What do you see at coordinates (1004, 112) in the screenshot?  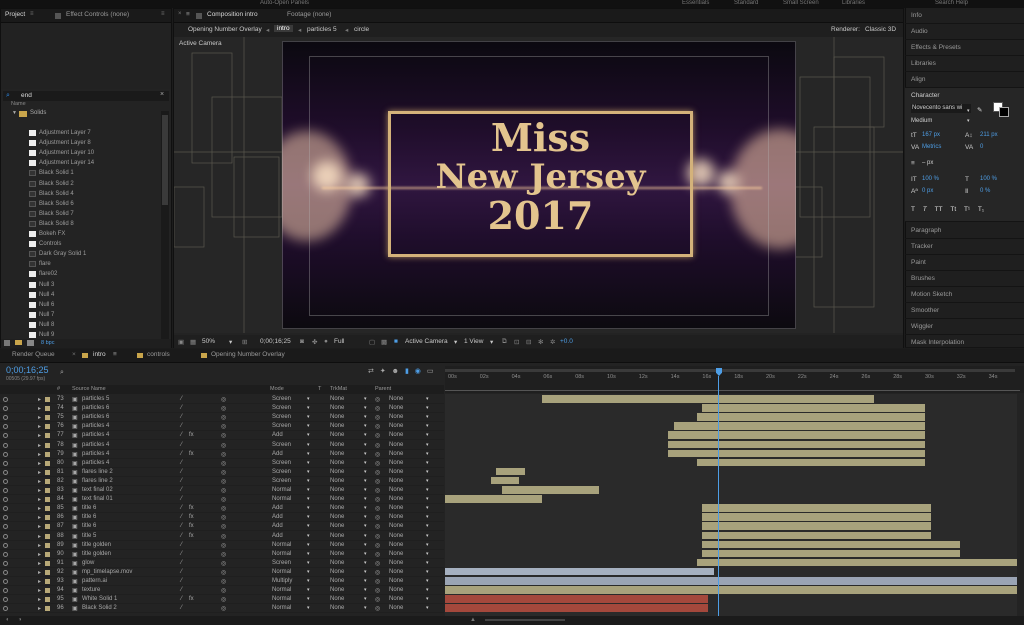 I see `stroke-color-swatch` at bounding box center [1004, 112].